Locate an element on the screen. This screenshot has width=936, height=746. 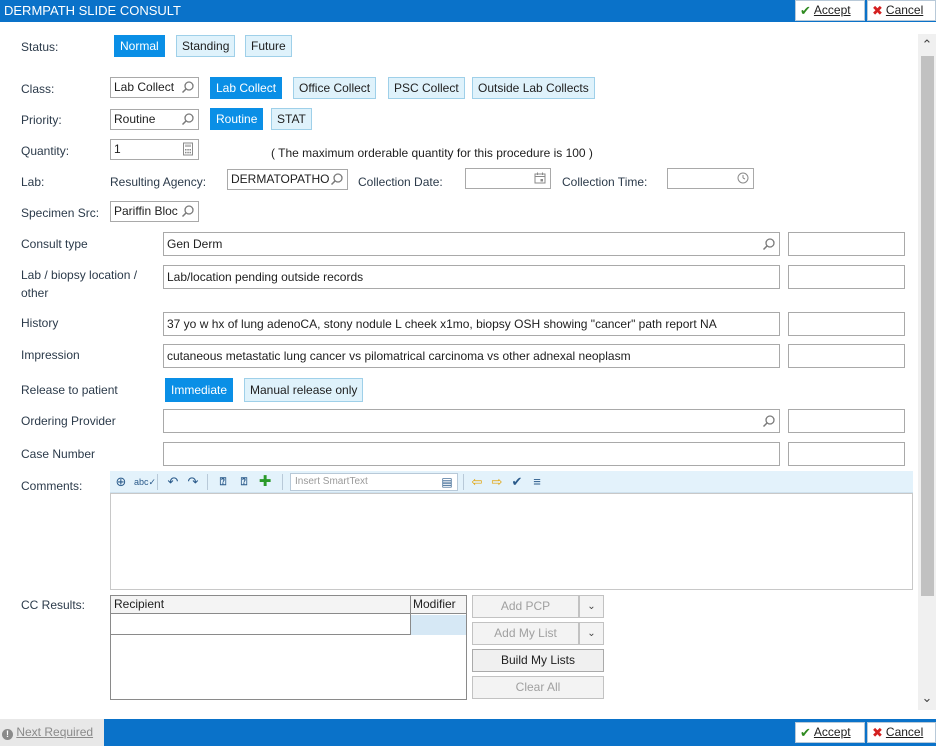
case-number-label: Case Number is located at coordinates (58, 454).